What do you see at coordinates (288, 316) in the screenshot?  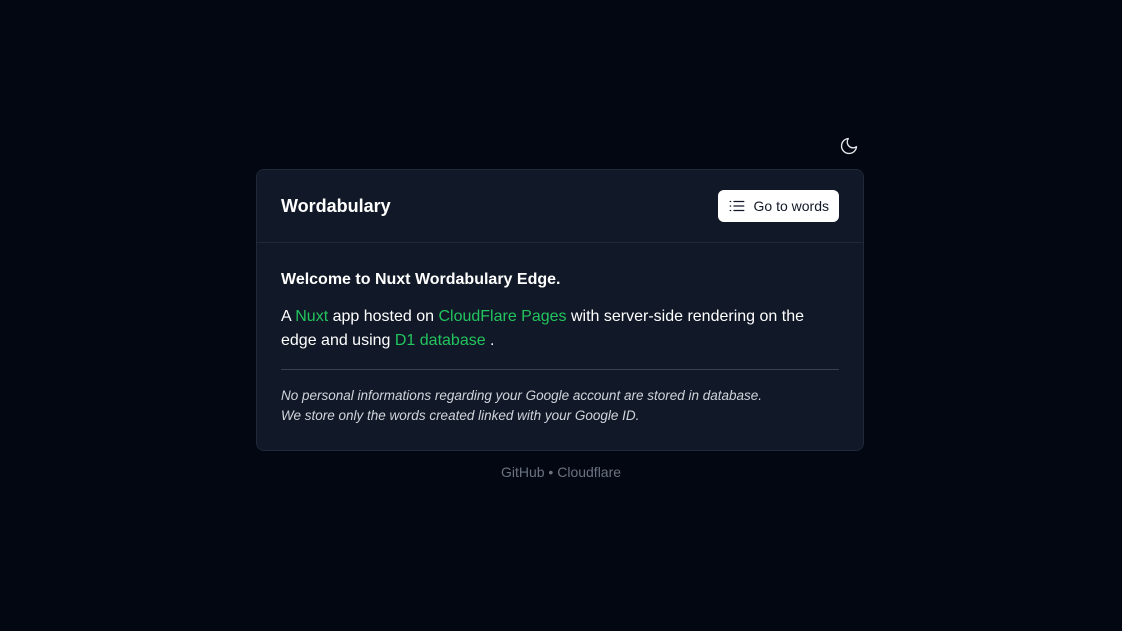 I see `desc-prefix: A` at bounding box center [288, 316].